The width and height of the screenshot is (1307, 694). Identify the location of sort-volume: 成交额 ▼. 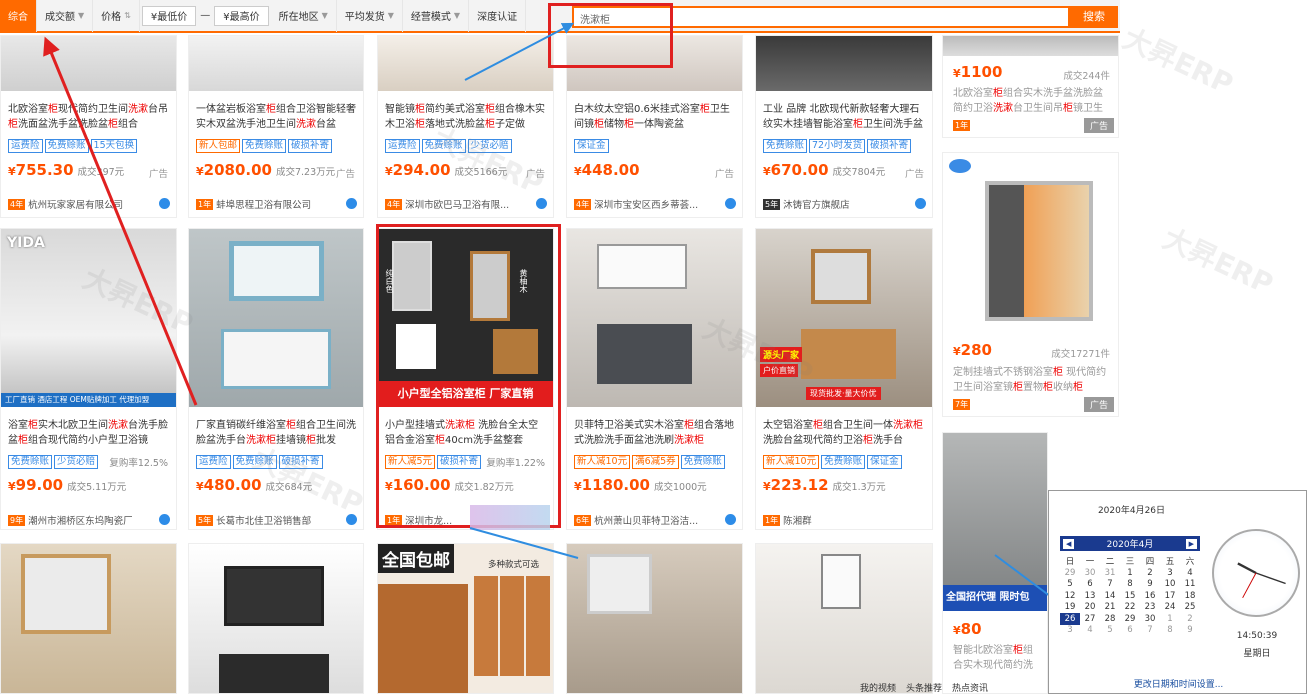
(65, 16).